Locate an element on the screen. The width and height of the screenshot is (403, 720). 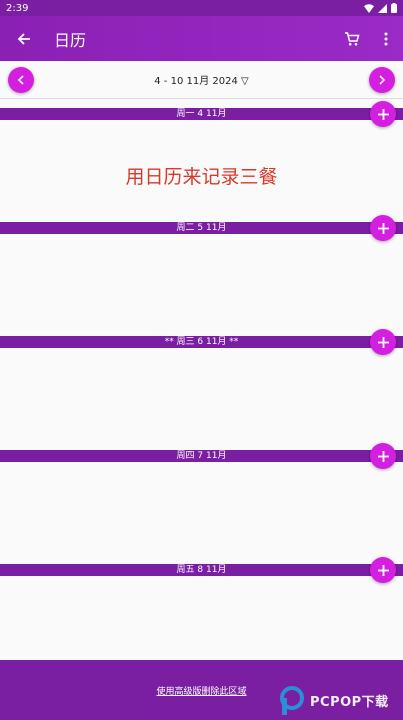
promo-text: 用日历来记录三餐 is located at coordinates (201, 177).